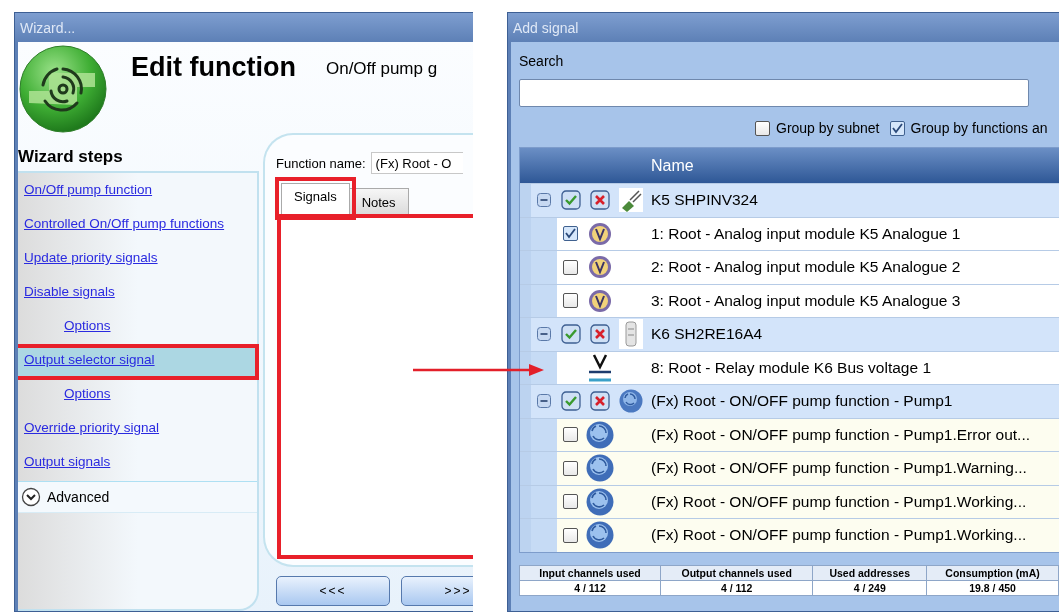  I want to click on table-row: K5 SHPINV324, so click(789, 200).